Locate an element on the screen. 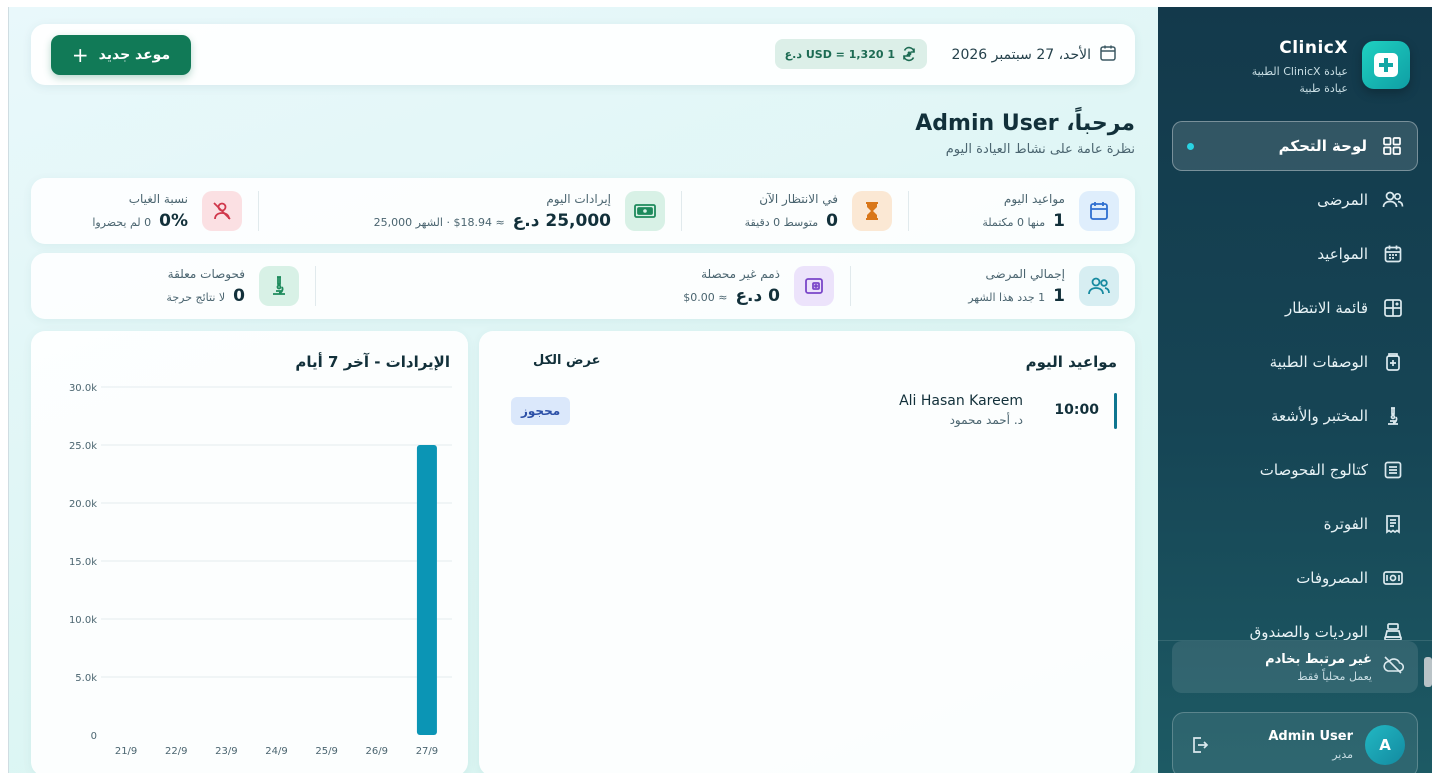 The height and width of the screenshot is (773, 1440). x-tick-label: 27/9 is located at coordinates (427, 751).